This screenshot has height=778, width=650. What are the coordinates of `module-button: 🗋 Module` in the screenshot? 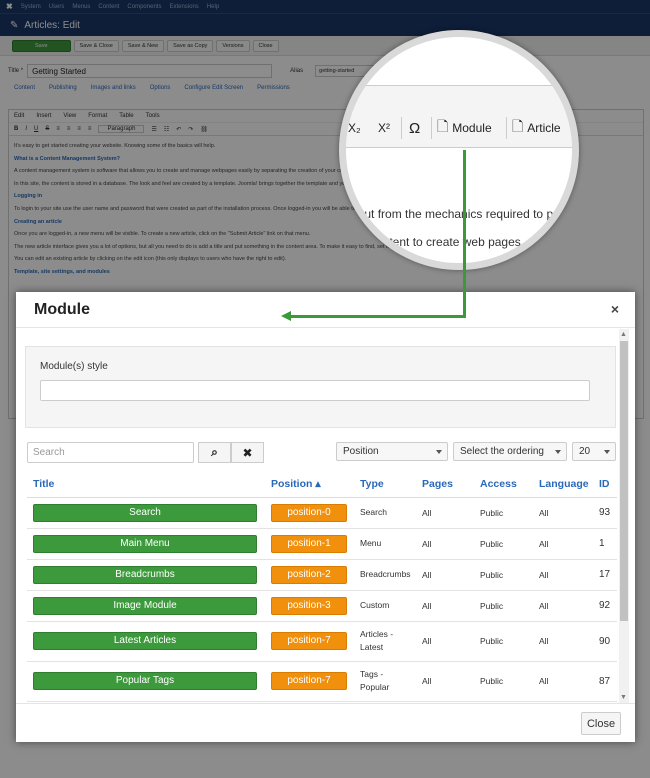 It's located at (464, 128).